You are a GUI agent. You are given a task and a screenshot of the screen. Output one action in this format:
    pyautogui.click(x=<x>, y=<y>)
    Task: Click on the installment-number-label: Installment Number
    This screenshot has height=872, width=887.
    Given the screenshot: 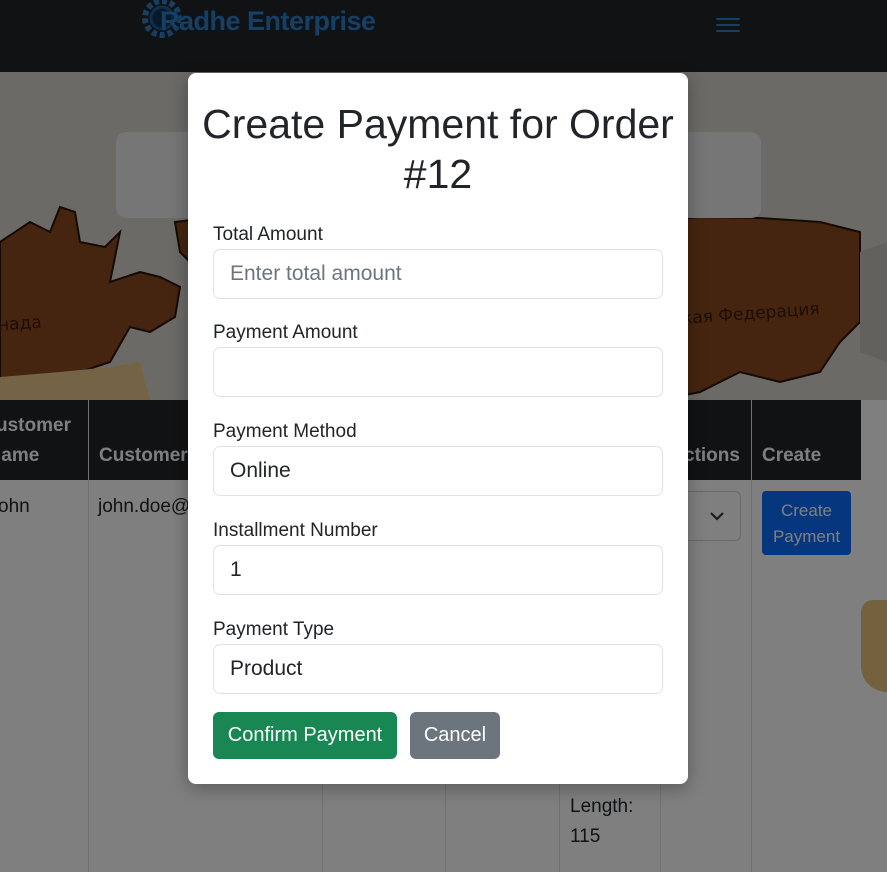 What is the action you would take?
    pyautogui.click(x=295, y=530)
    